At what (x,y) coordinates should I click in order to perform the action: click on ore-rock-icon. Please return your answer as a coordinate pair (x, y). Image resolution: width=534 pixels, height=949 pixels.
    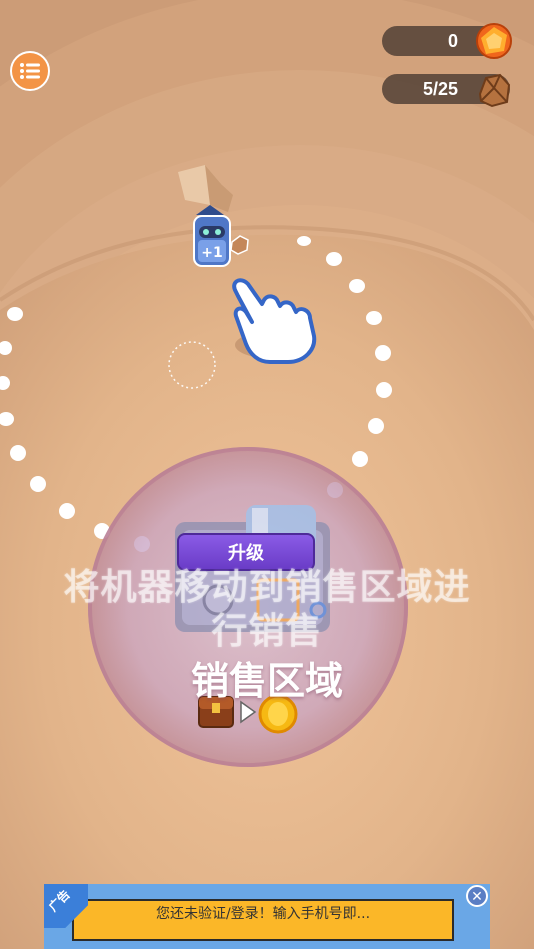
    Looking at the image, I should click on (494, 90).